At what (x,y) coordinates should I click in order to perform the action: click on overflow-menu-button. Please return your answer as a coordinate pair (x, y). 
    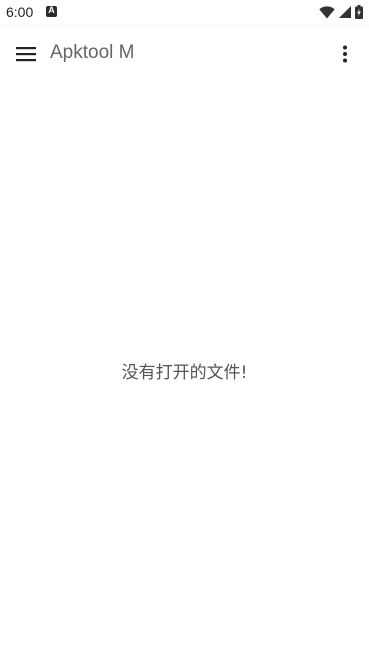
    Looking at the image, I should click on (345, 54).